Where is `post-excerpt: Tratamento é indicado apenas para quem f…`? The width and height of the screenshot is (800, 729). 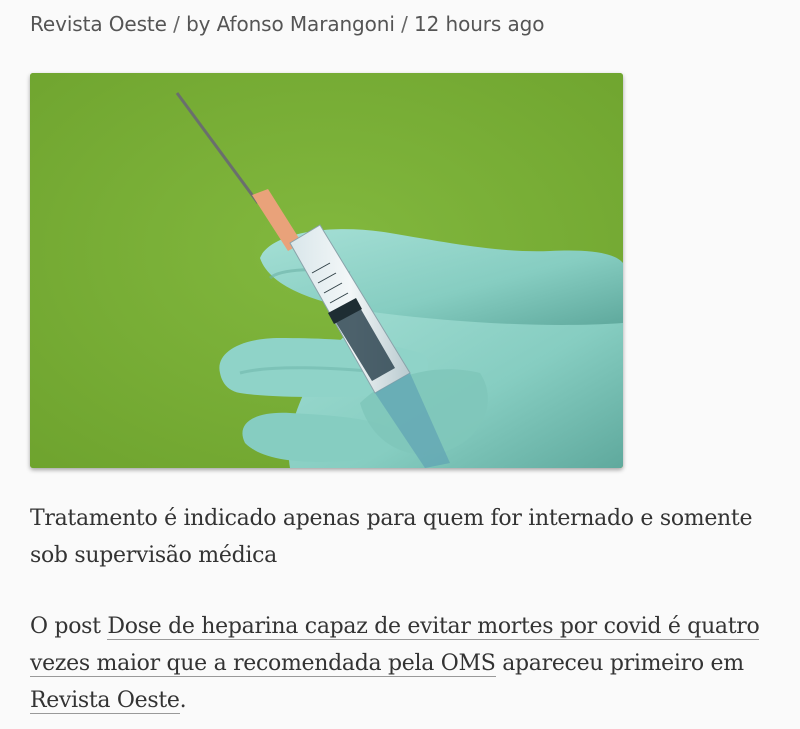 post-excerpt: Tratamento é indicado apenas para quem f… is located at coordinates (391, 537).